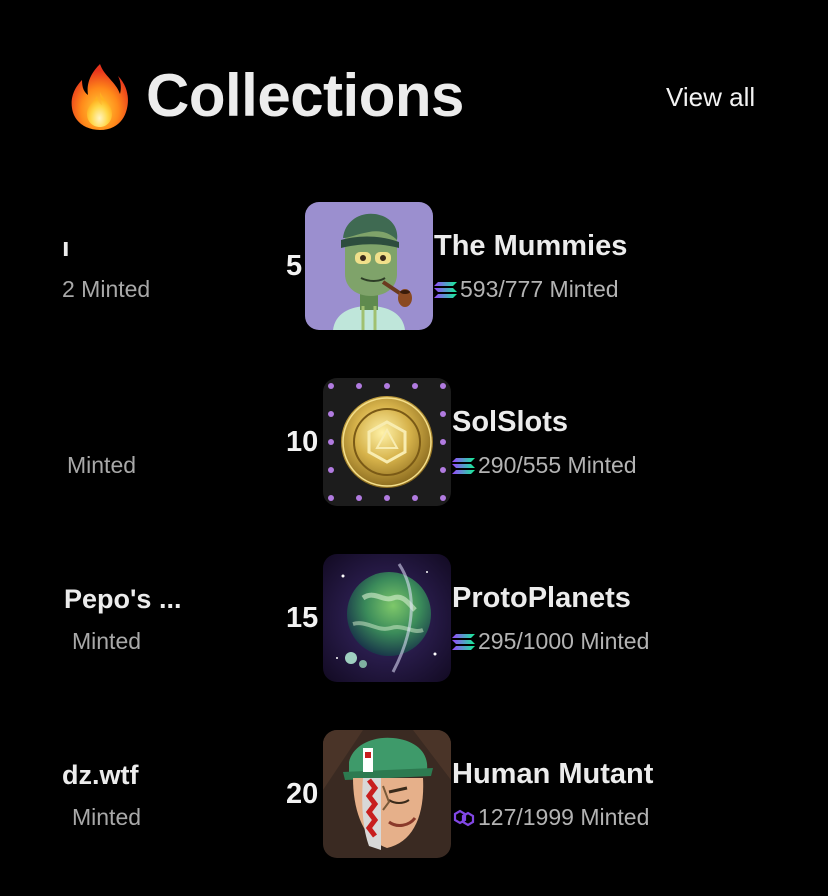  What do you see at coordinates (464, 818) in the screenshot?
I see `polygon-icon` at bounding box center [464, 818].